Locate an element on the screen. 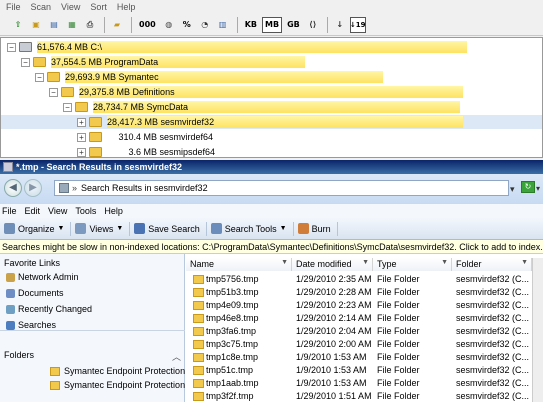 This screenshot has width=543, height=403. tree-row: +3.6 MB sesmipsdef64 is located at coordinates (271, 152).